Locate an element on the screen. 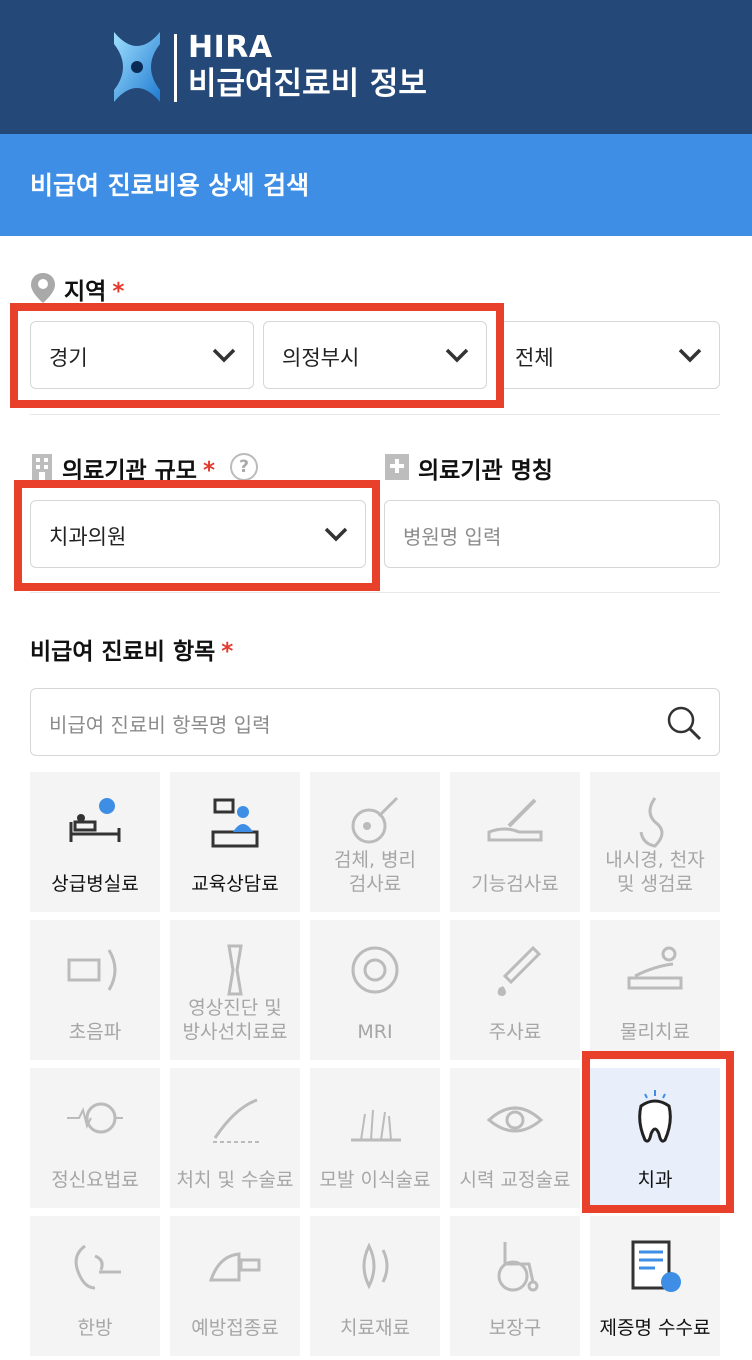 This screenshot has height=1360, width=752. category-label: 정신요법료 is located at coordinates (95, 1180).